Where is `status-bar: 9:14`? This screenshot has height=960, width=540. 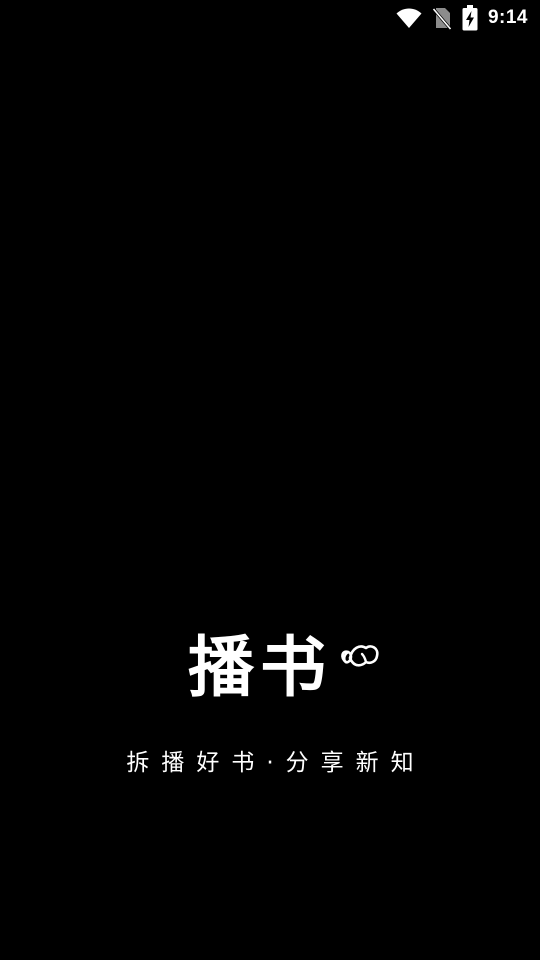
status-bar: 9:14 is located at coordinates (270, 18).